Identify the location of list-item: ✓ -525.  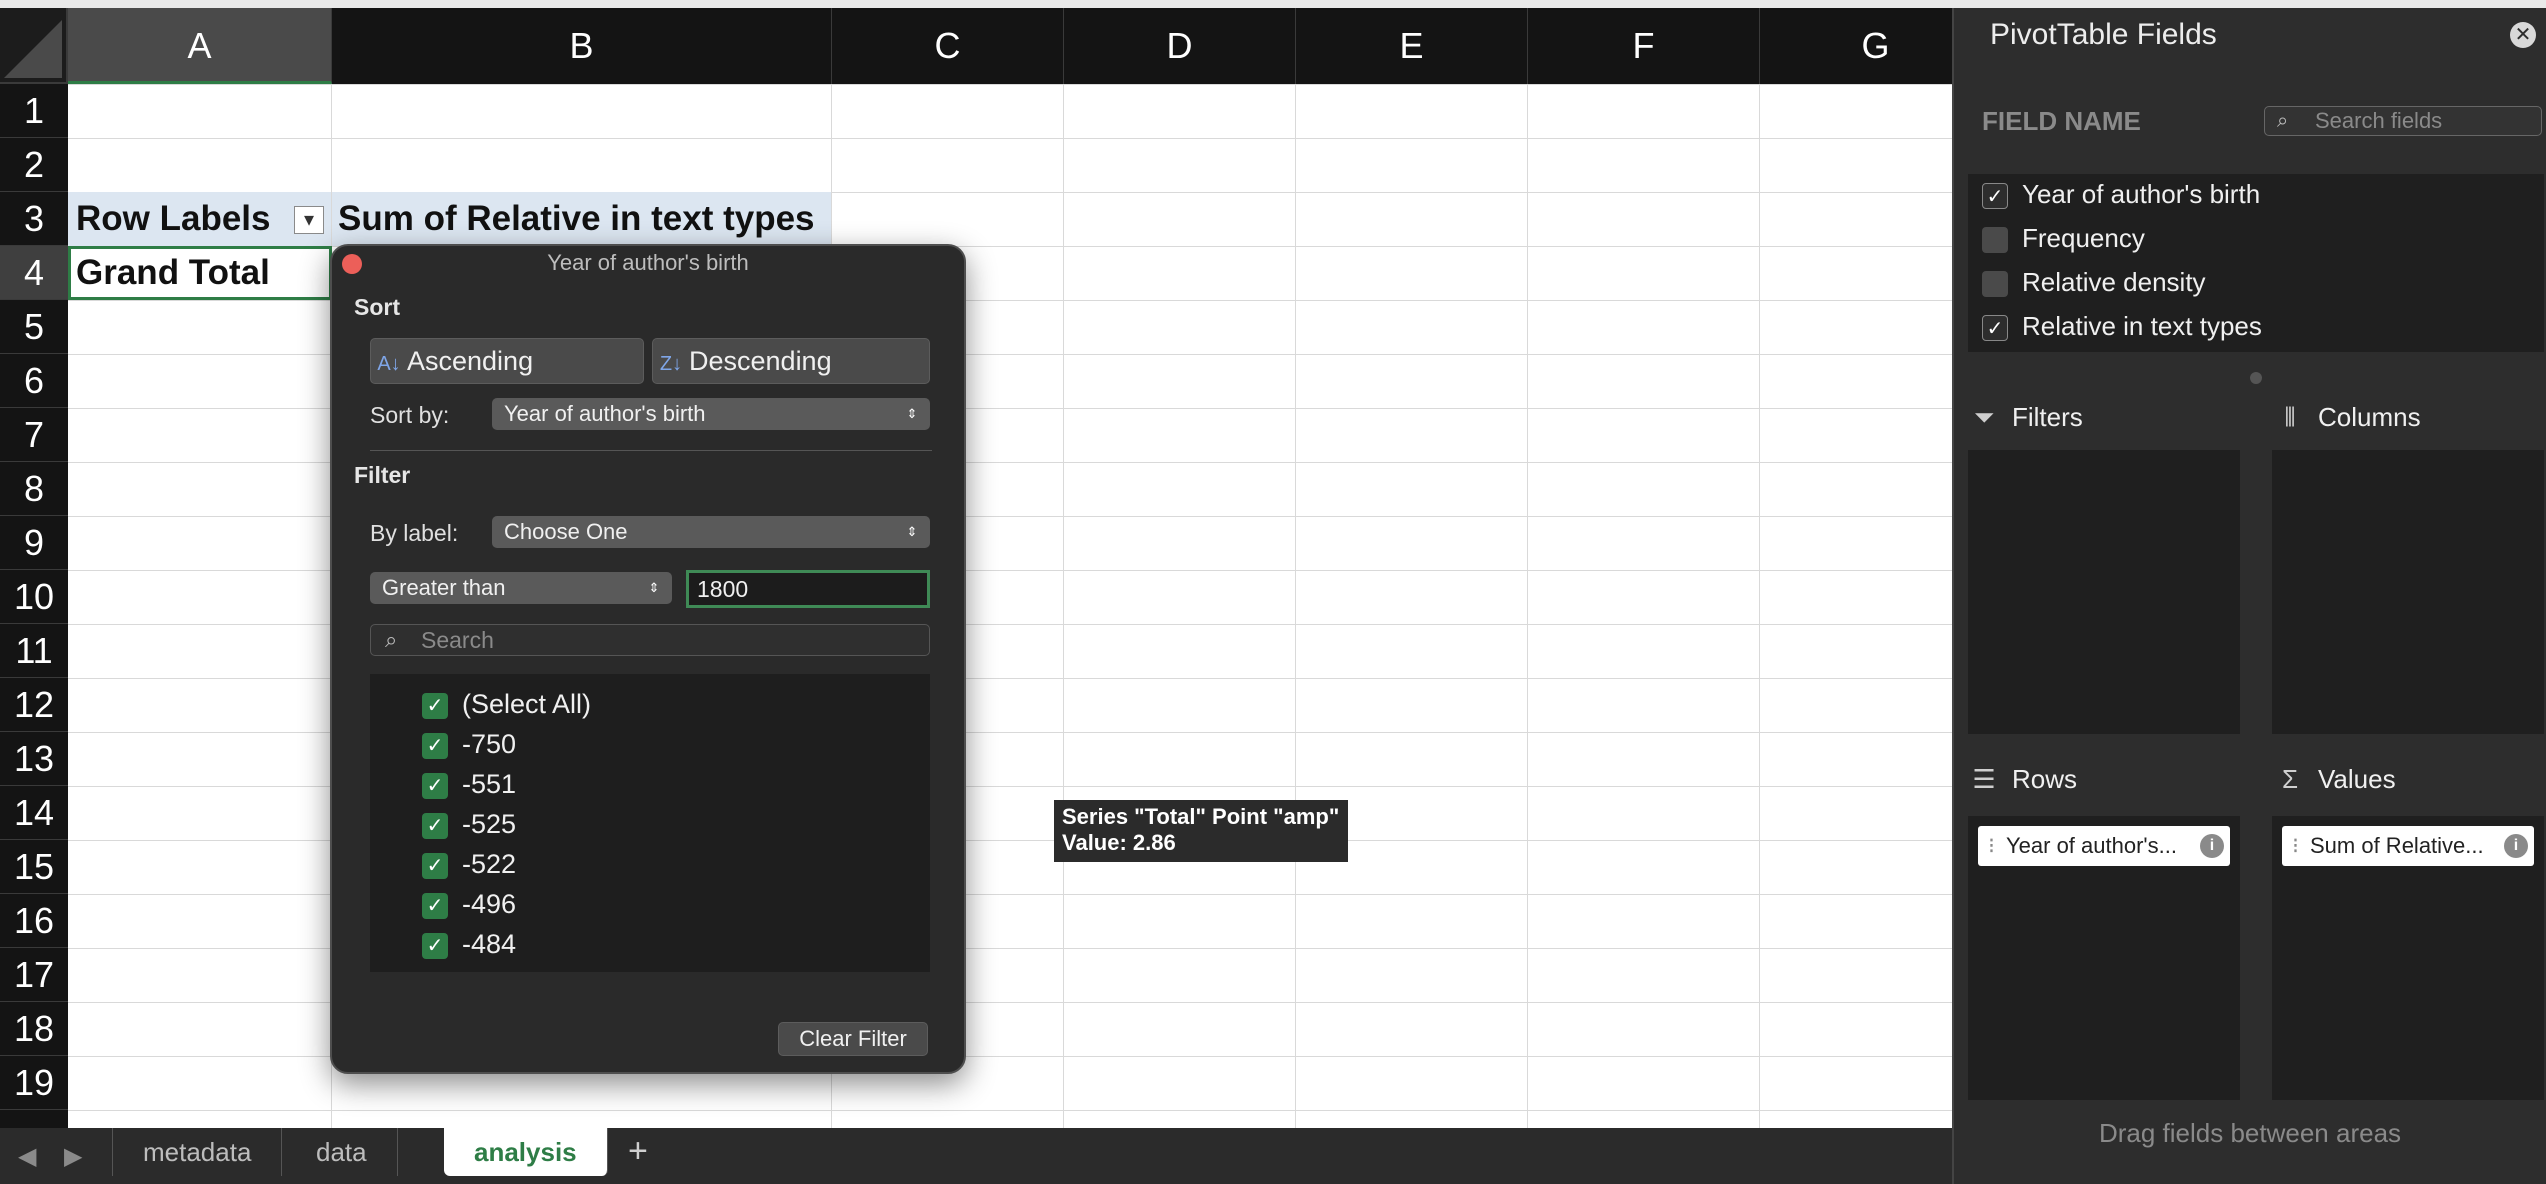
(469, 824).